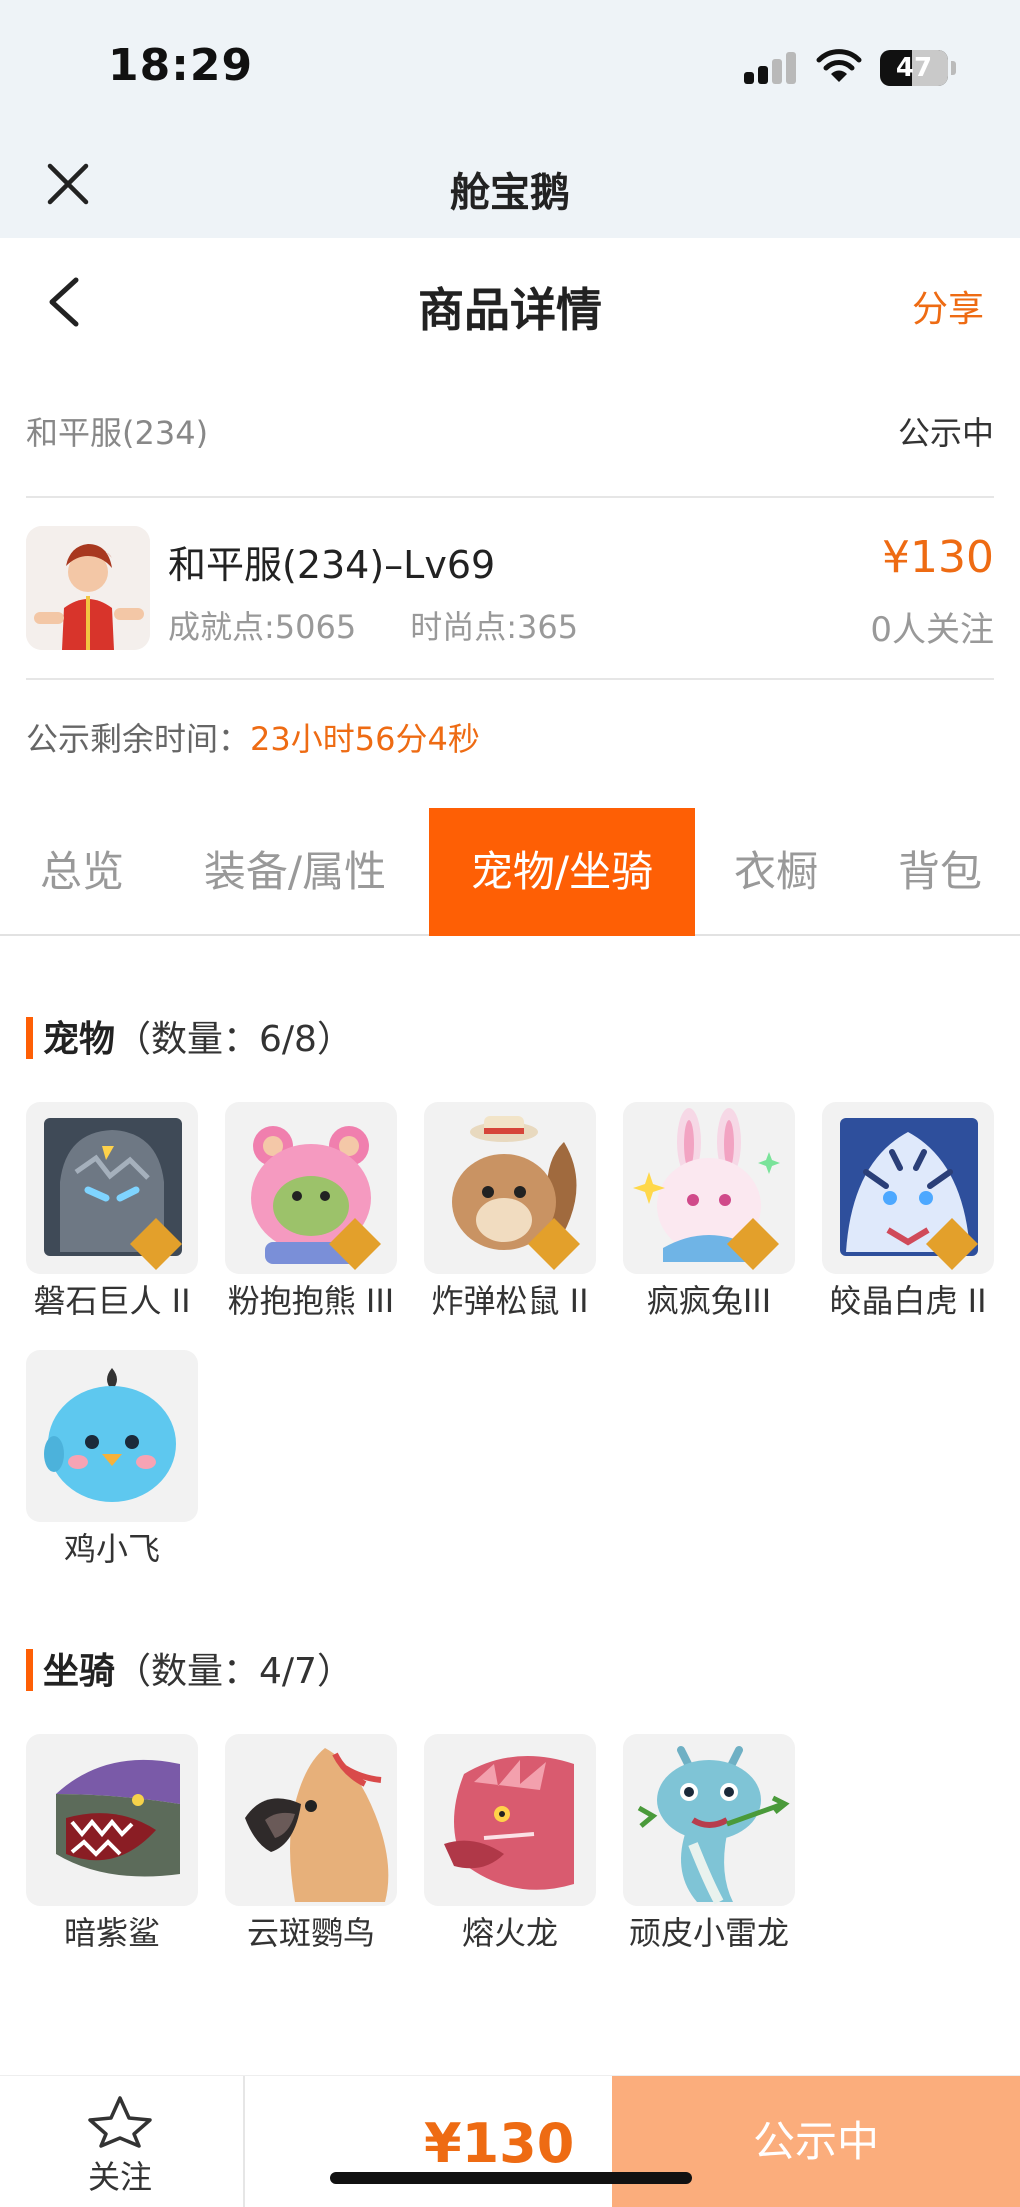 Image resolution: width=1020 pixels, height=2207 pixels. I want to click on fashion-points: 时尚点:365, so click(494, 627).